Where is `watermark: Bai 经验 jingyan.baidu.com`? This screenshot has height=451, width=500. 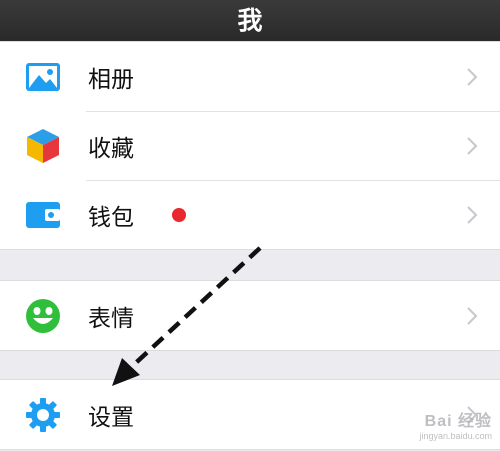 watermark: Bai 经验 jingyan.baidu.com is located at coordinates (455, 424).